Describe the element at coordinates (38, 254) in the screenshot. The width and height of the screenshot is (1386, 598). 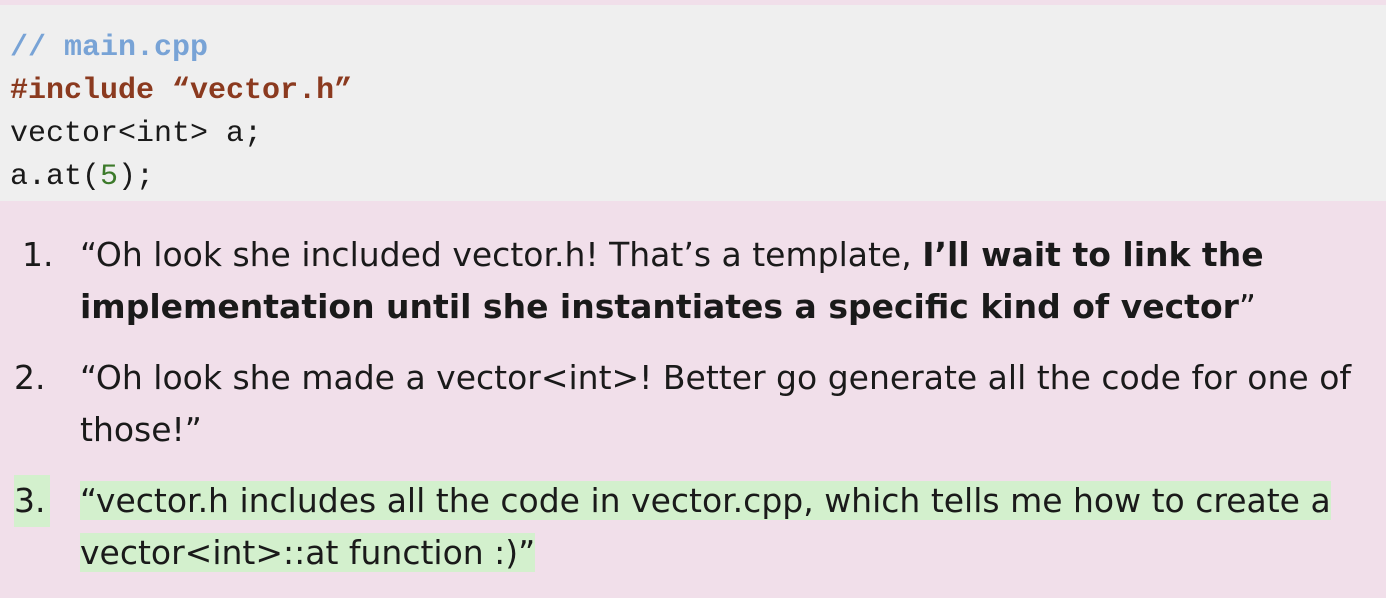
I see `list-marker-1: 1.` at that location.